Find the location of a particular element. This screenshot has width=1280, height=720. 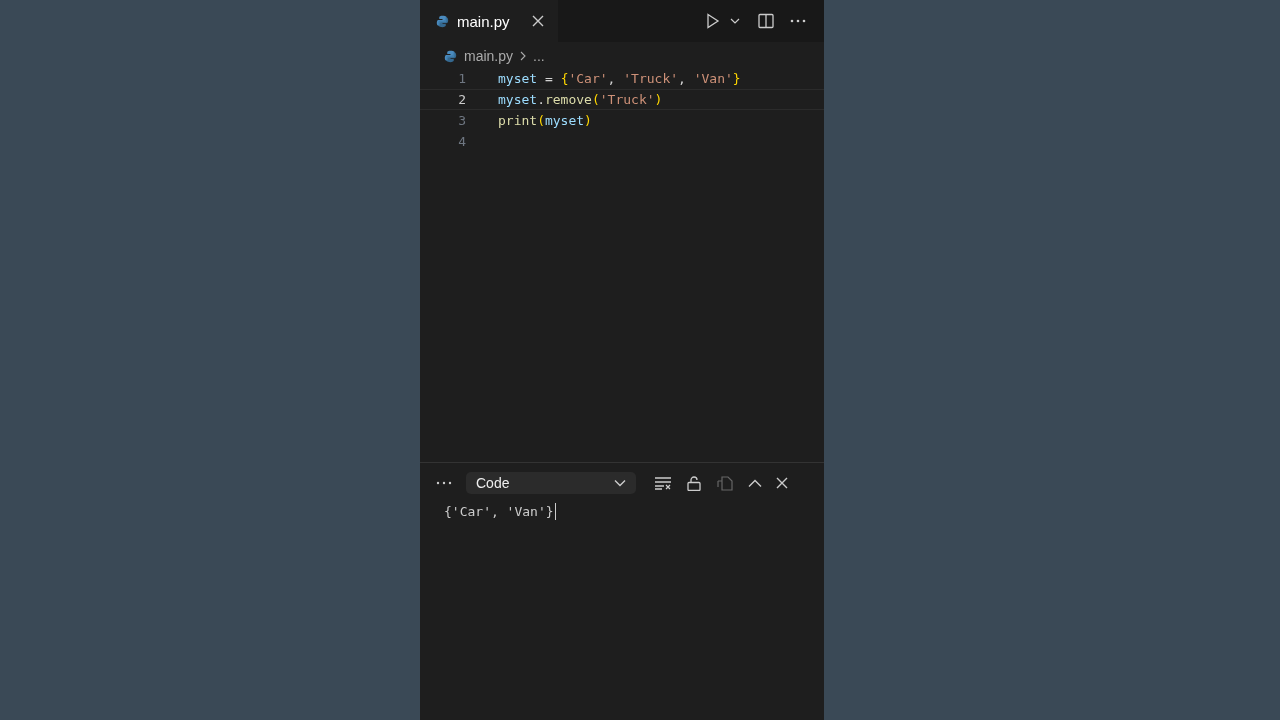

run-icon is located at coordinates (713, 21).